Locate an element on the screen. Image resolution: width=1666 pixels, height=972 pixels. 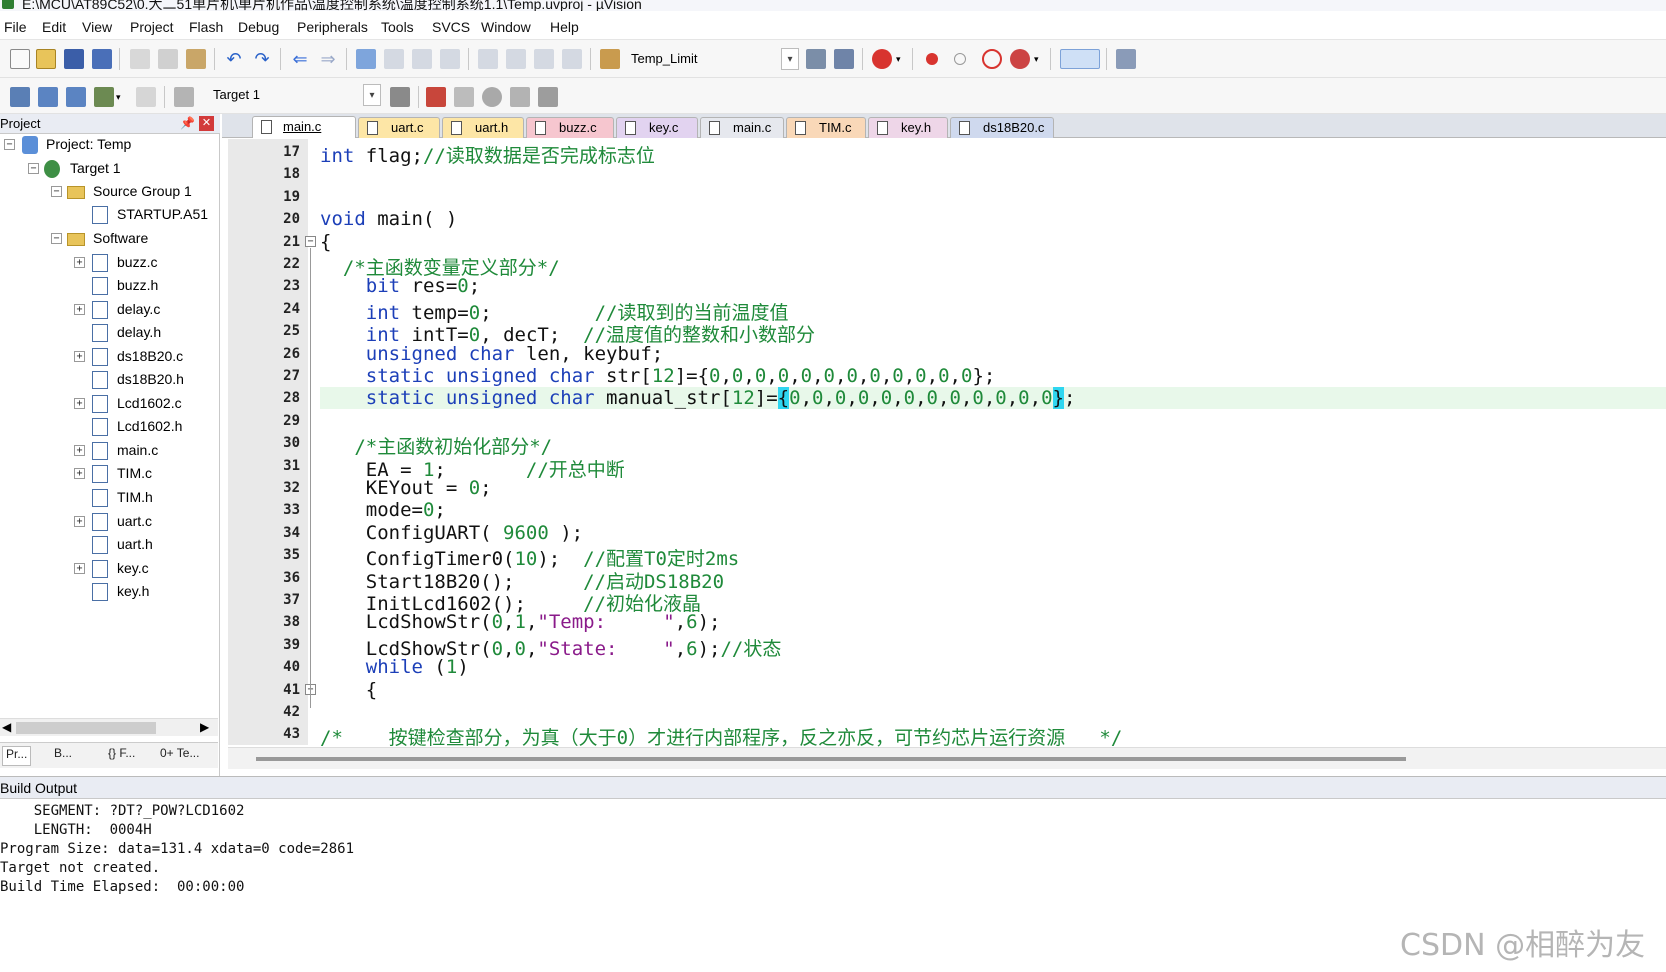
pin-icon: 📌 is located at coordinates (187, 123).